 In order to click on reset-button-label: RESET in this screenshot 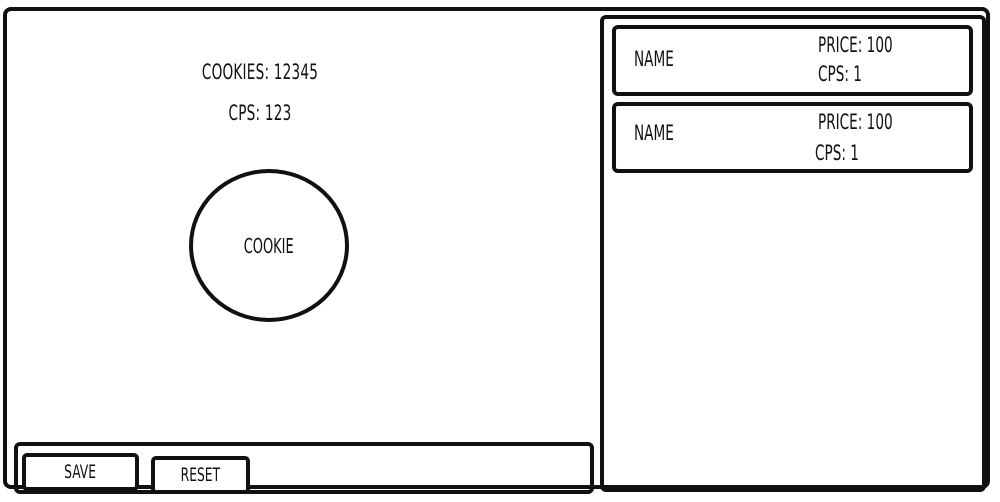, I will do `click(200, 475)`.